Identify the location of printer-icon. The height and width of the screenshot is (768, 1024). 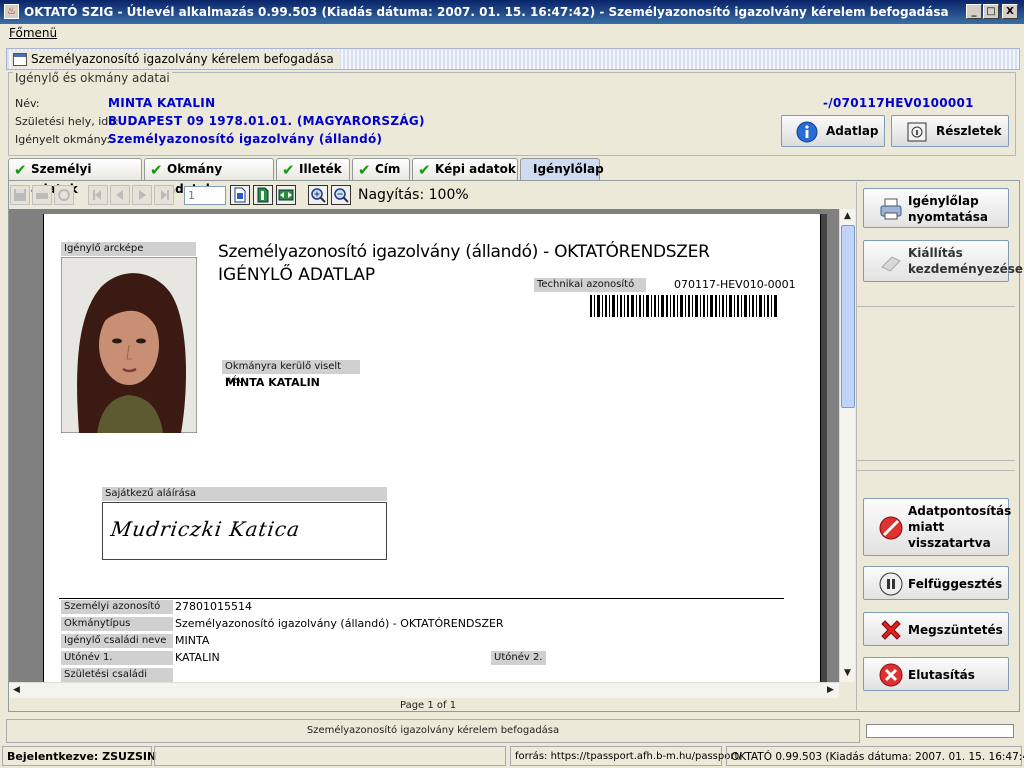
(891, 209).